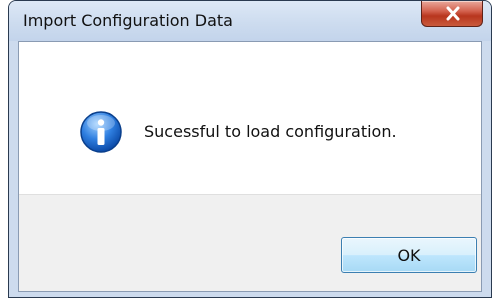  What do you see at coordinates (270, 131) in the screenshot?
I see `dialog-message: Sucessful to load configuration.` at bounding box center [270, 131].